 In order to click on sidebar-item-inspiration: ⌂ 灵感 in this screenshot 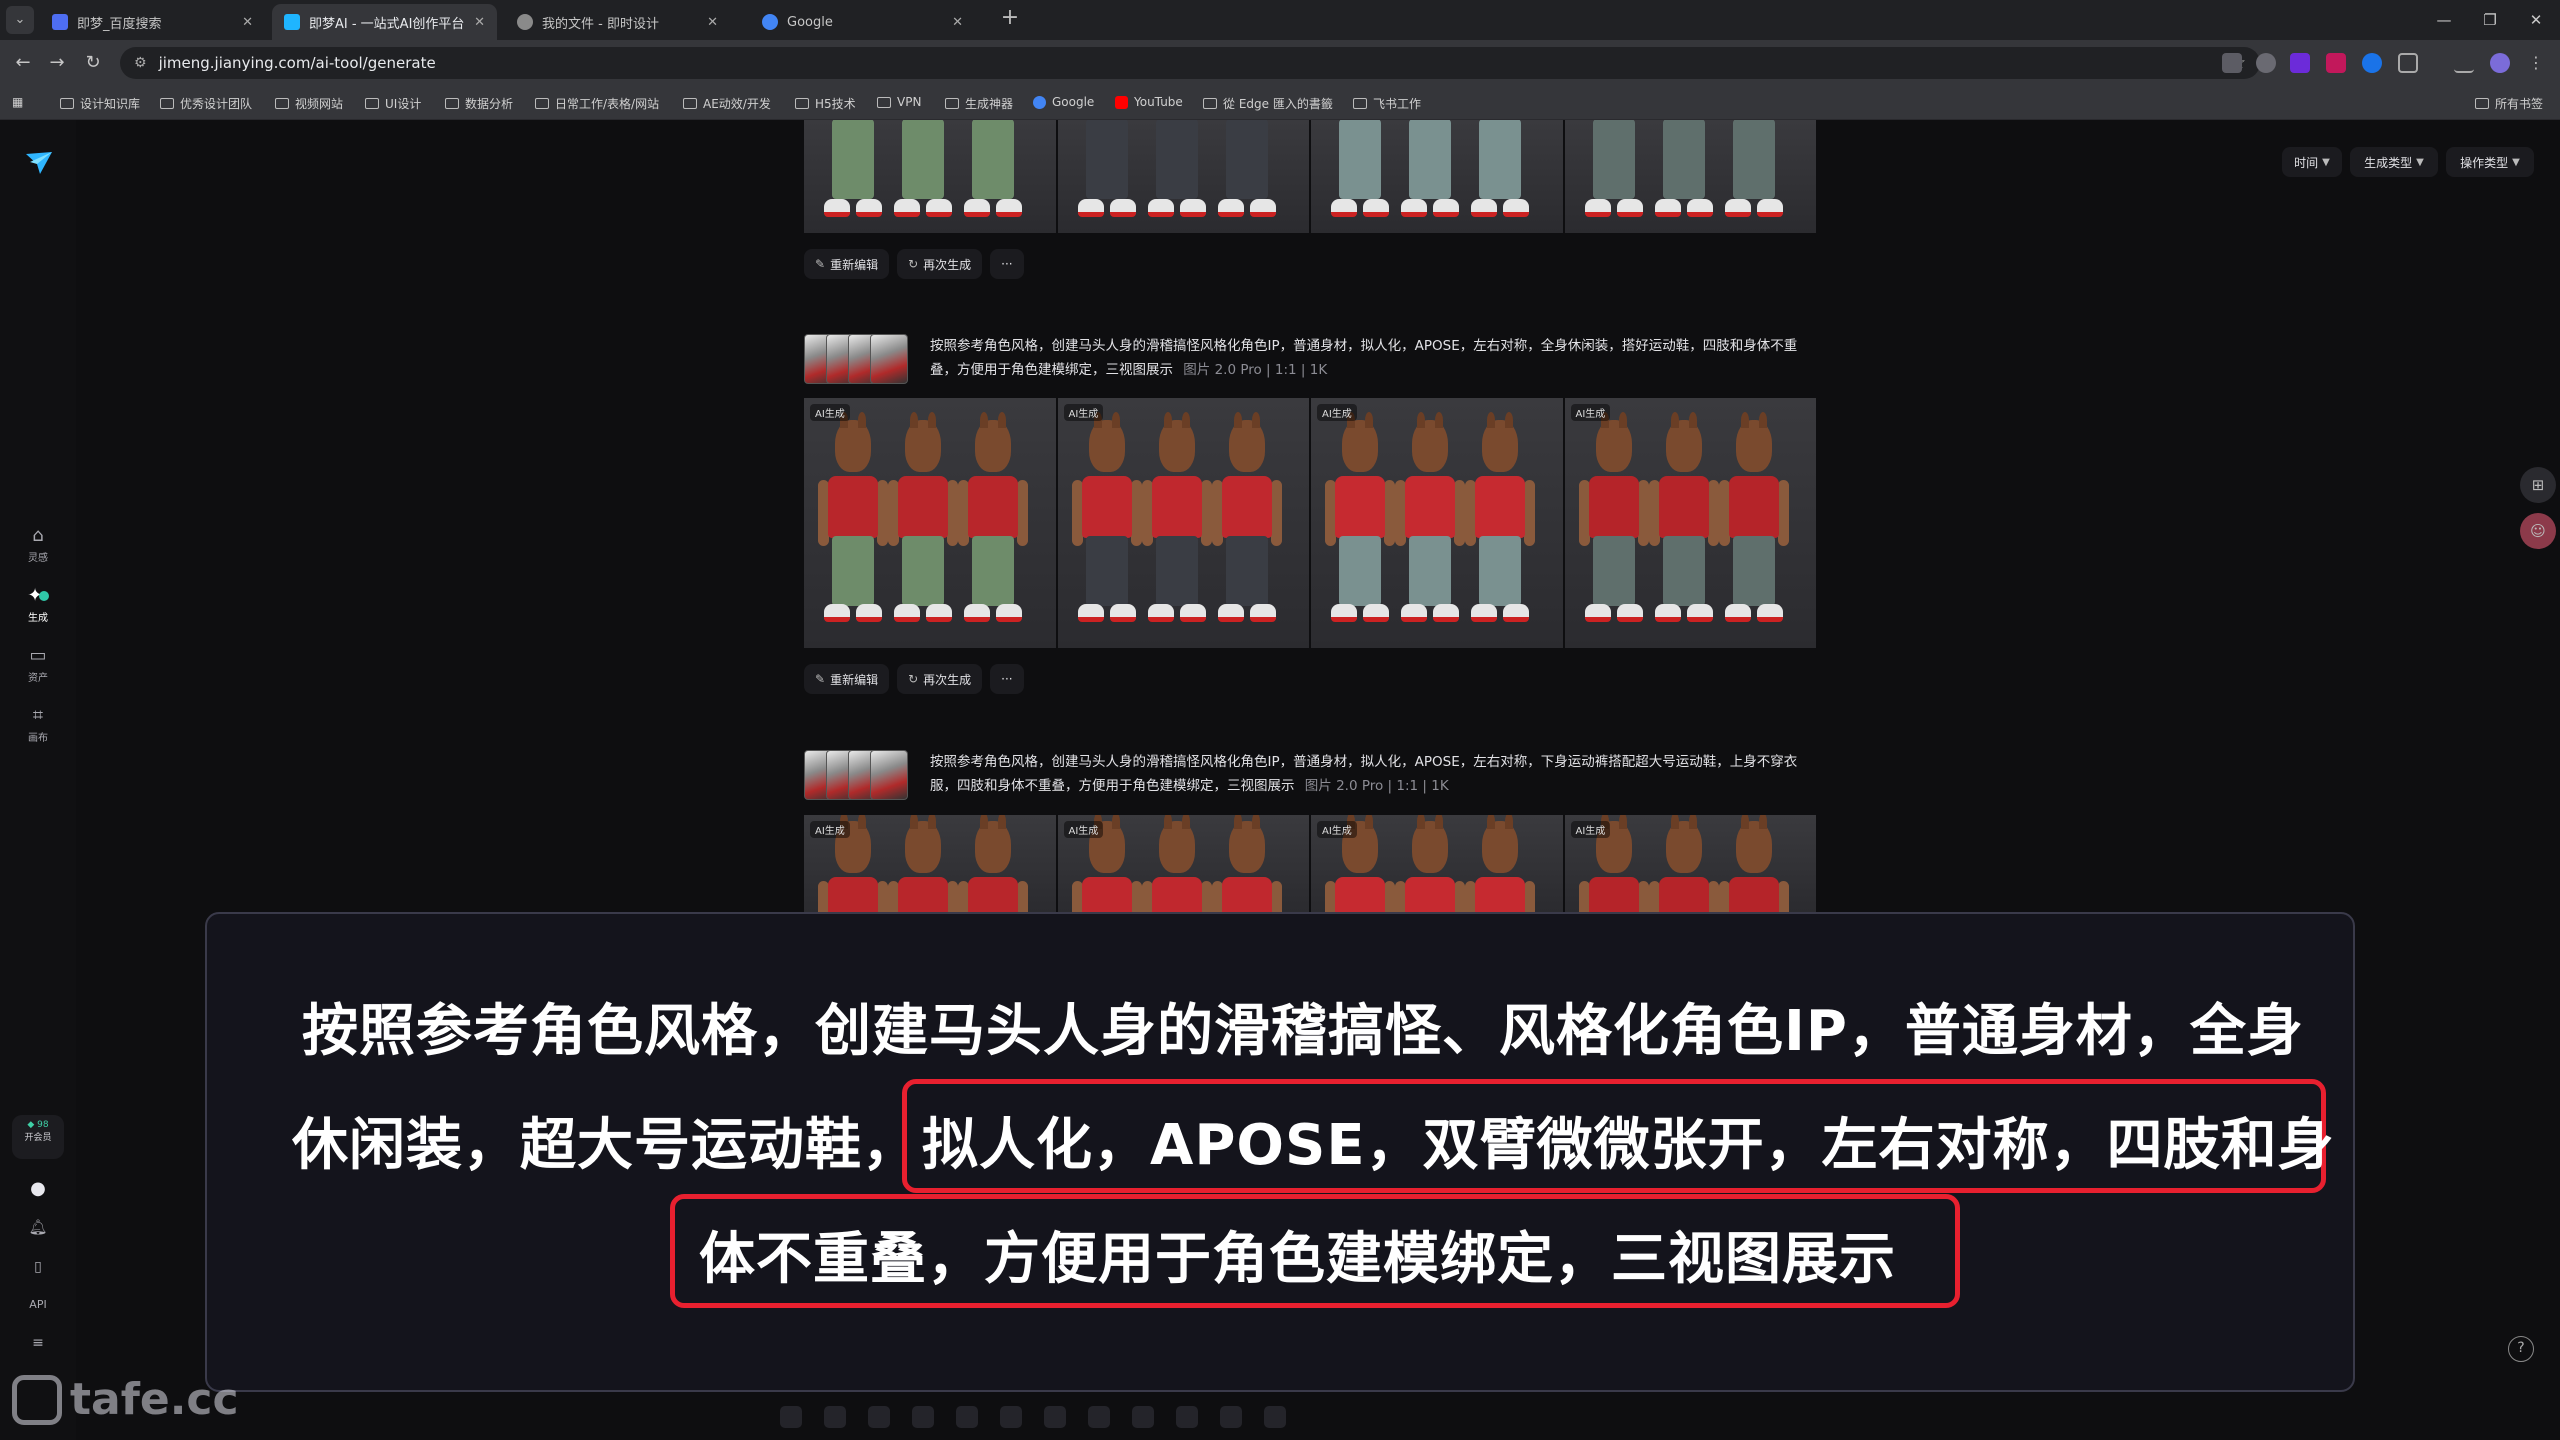, I will do `click(38, 544)`.